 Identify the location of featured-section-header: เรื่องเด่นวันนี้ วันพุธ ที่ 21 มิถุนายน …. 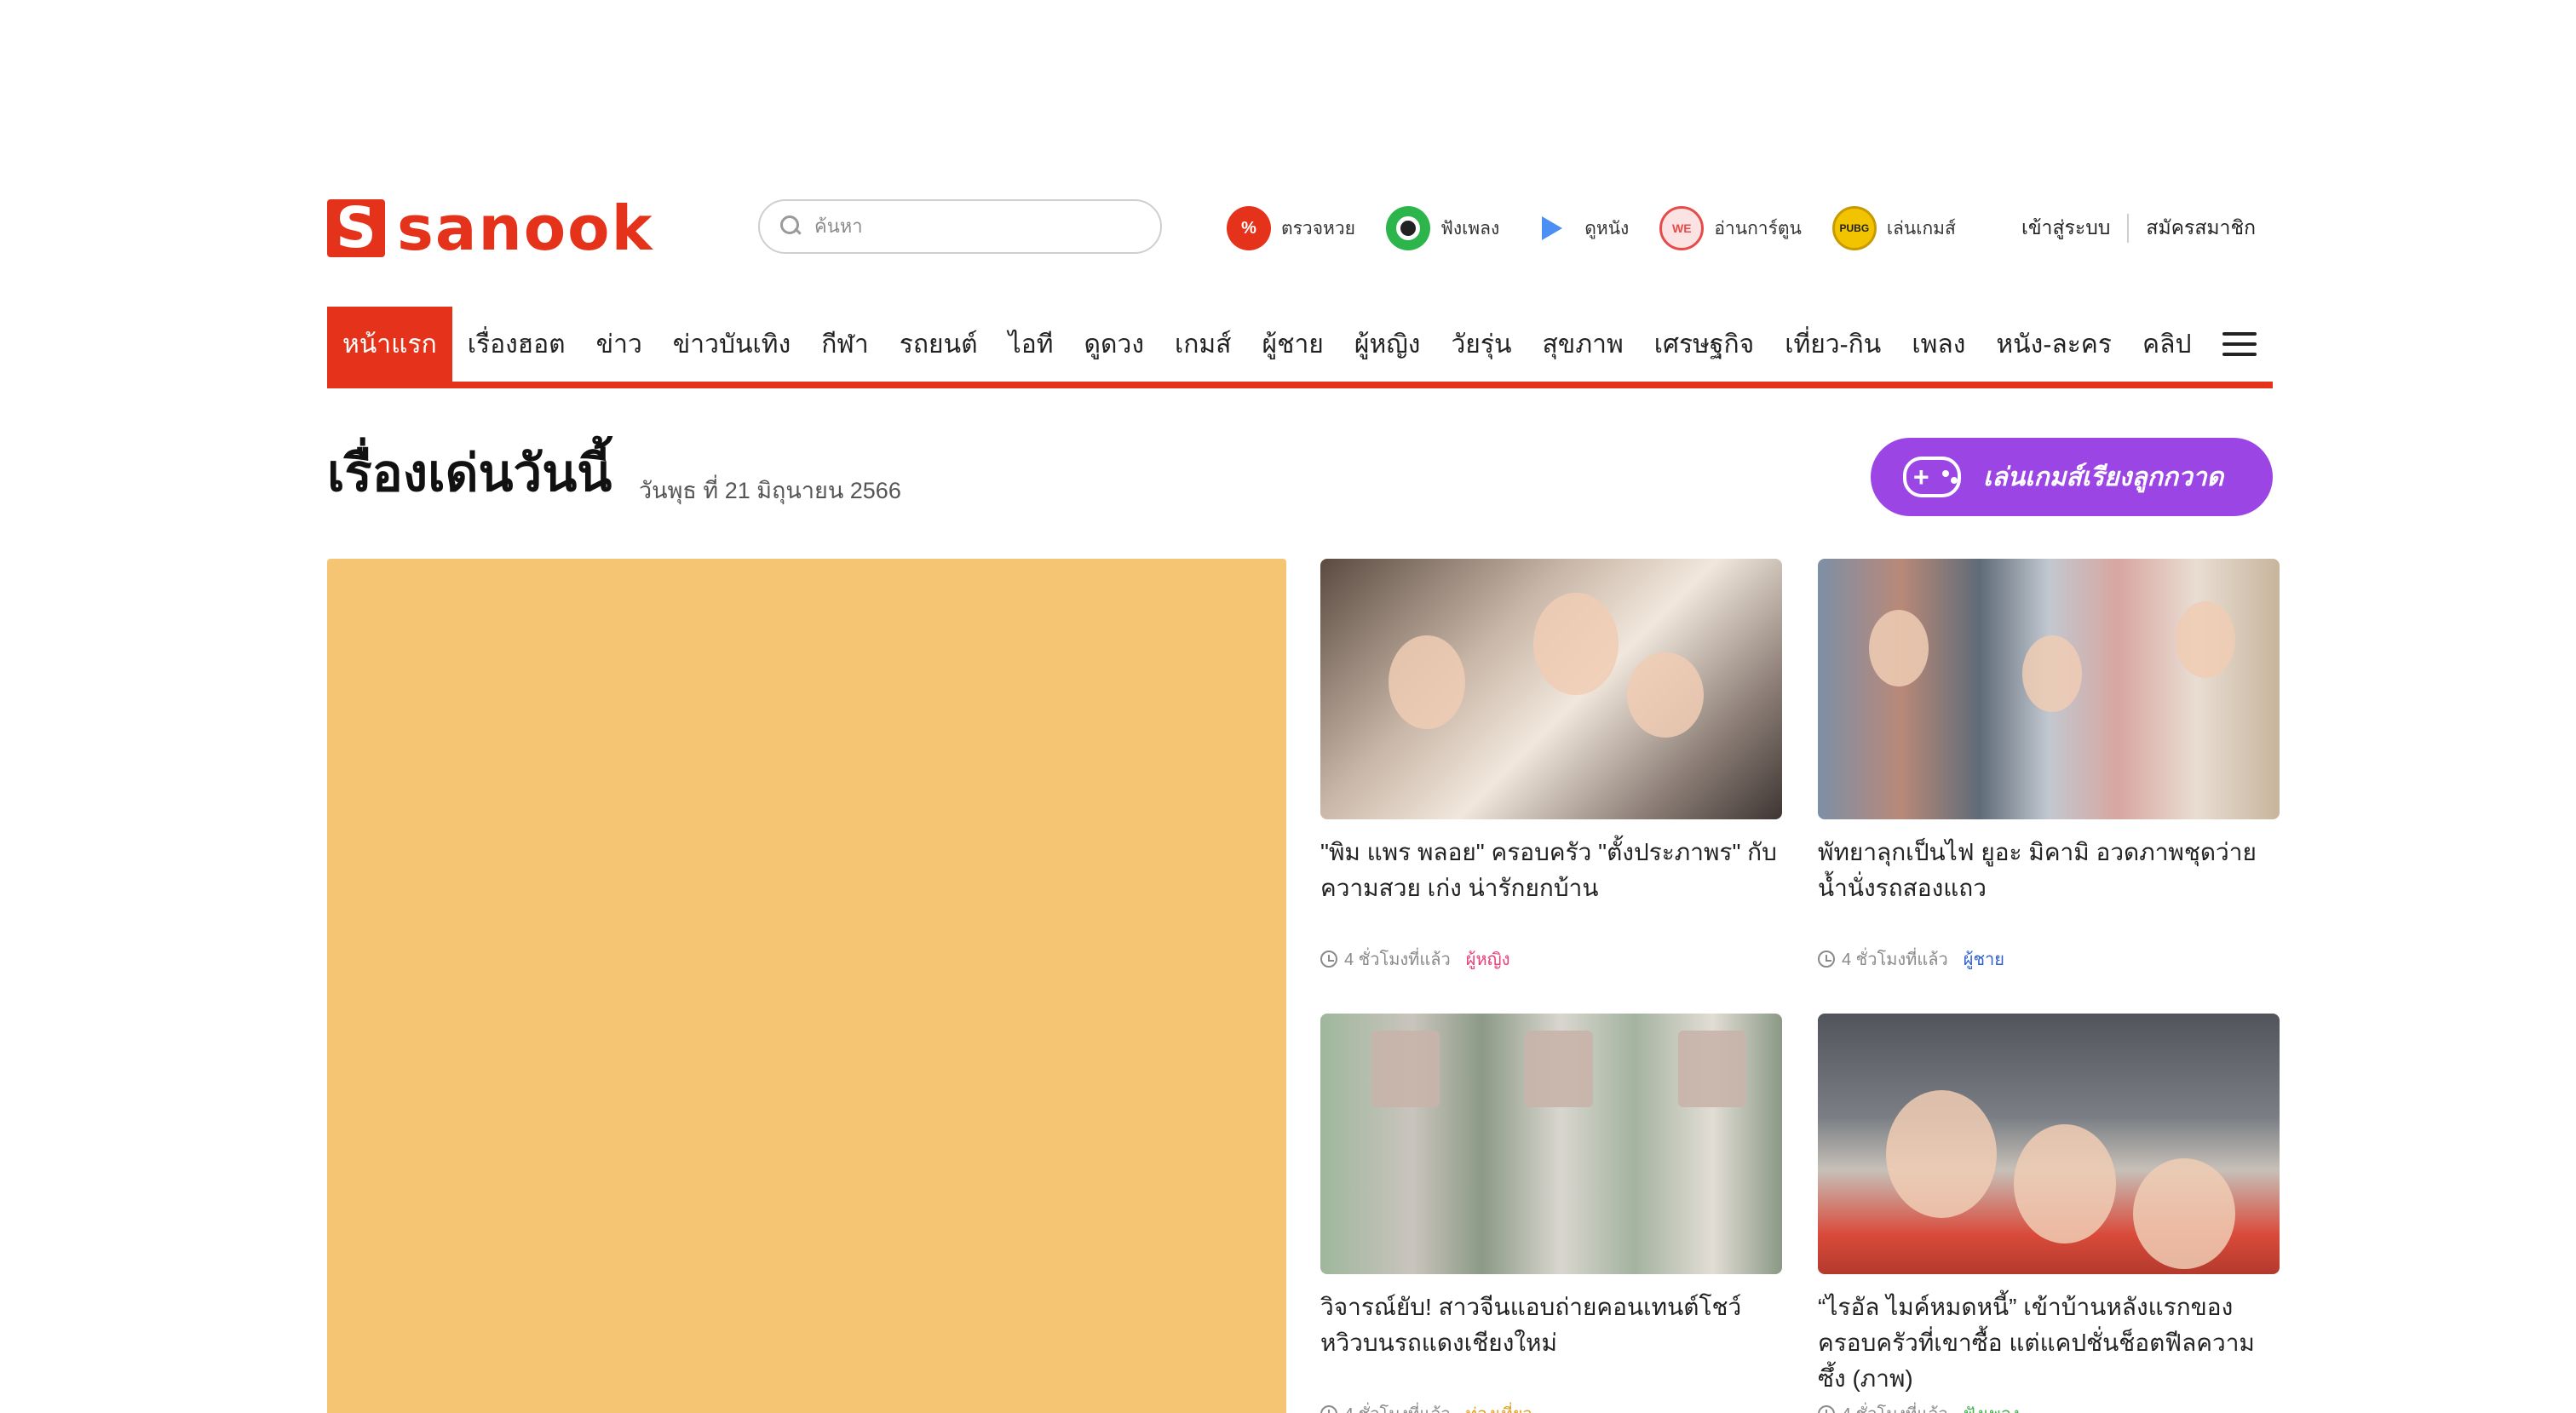
(1300, 477).